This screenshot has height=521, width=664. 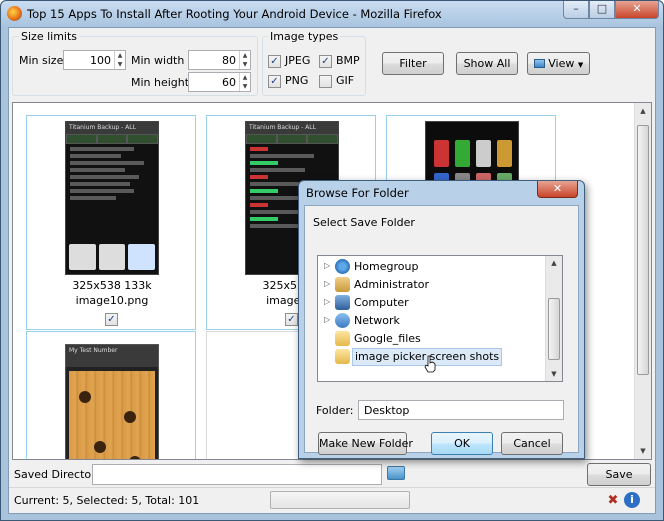 I want to click on min-width-input: 80 ▲ ▼, so click(x=219, y=60).